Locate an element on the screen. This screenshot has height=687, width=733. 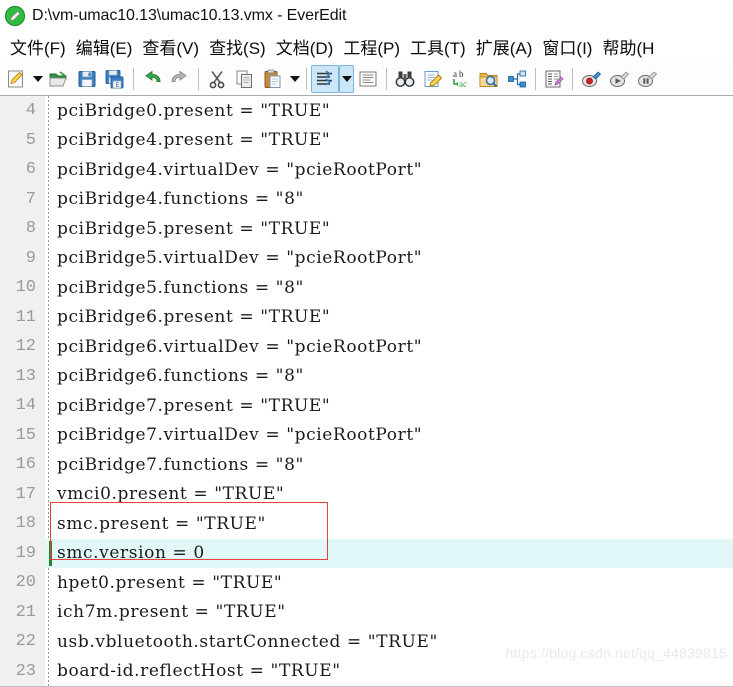
editor-line: 14 pciBridge7.present = "TRUE" is located at coordinates (366, 406).